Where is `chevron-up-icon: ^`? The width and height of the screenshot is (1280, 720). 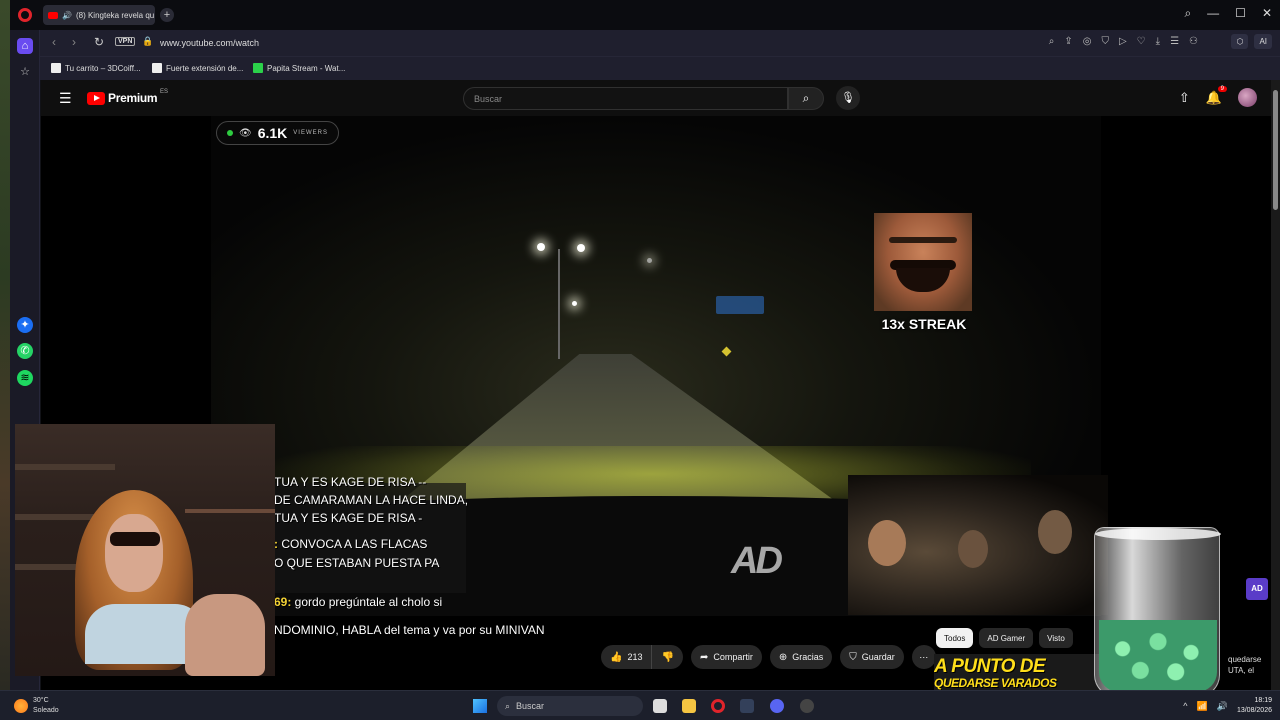
chevron-up-icon: ^ is located at coordinates (1185, 706).